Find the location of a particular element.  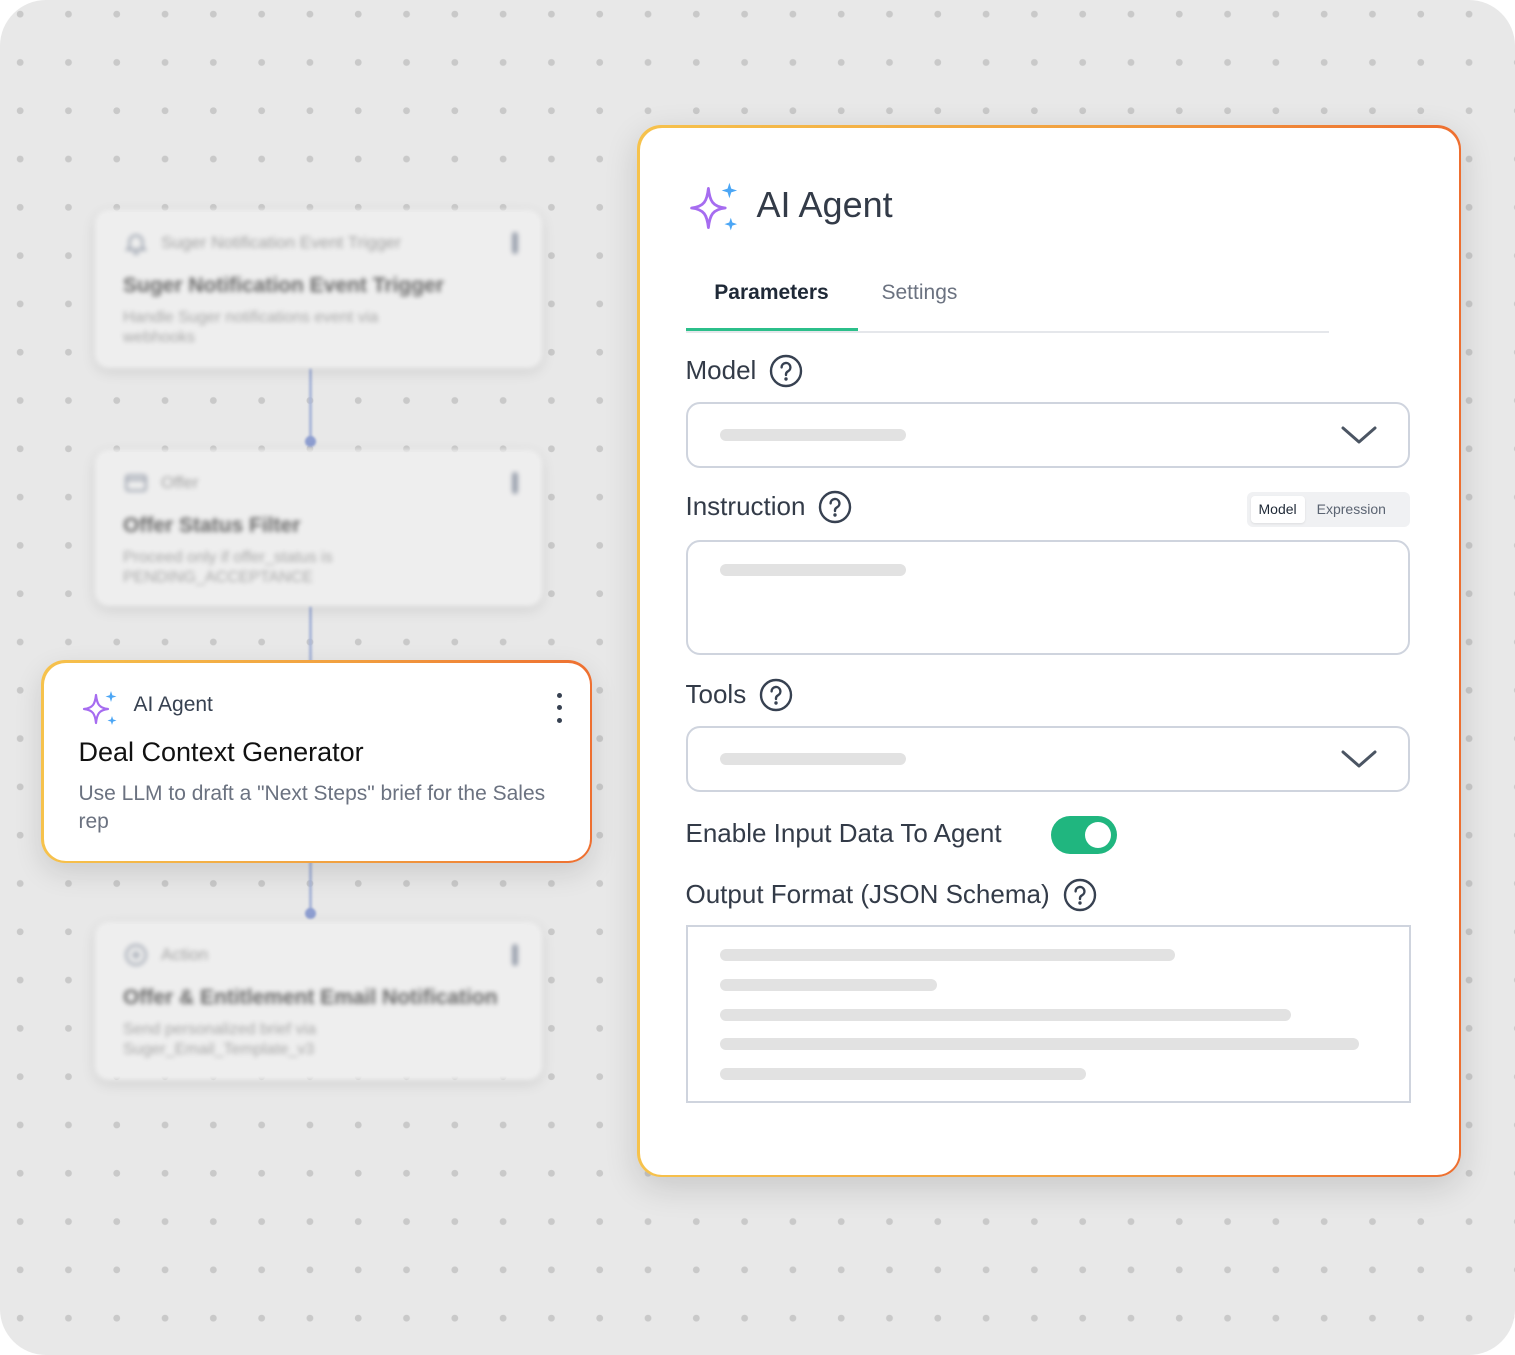

toggle-knob is located at coordinates (1097, 834).